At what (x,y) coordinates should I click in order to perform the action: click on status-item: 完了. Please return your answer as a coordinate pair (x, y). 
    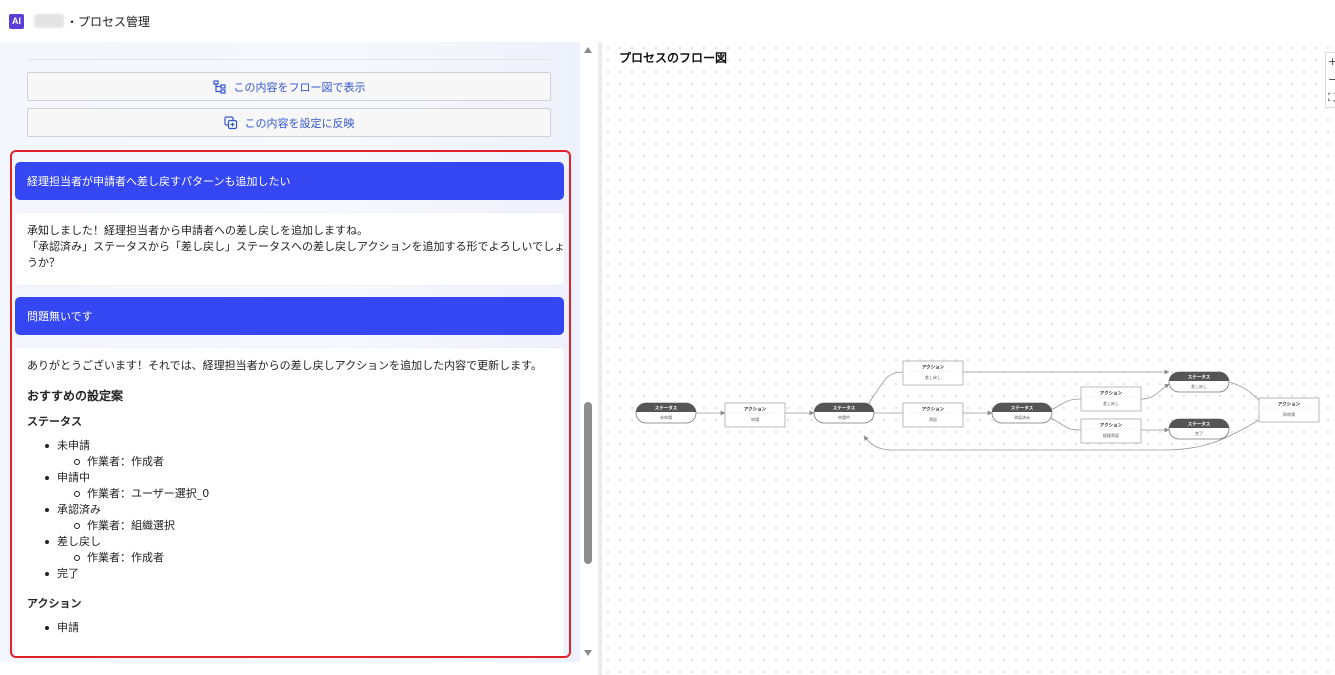
    Looking at the image, I should click on (298, 574).